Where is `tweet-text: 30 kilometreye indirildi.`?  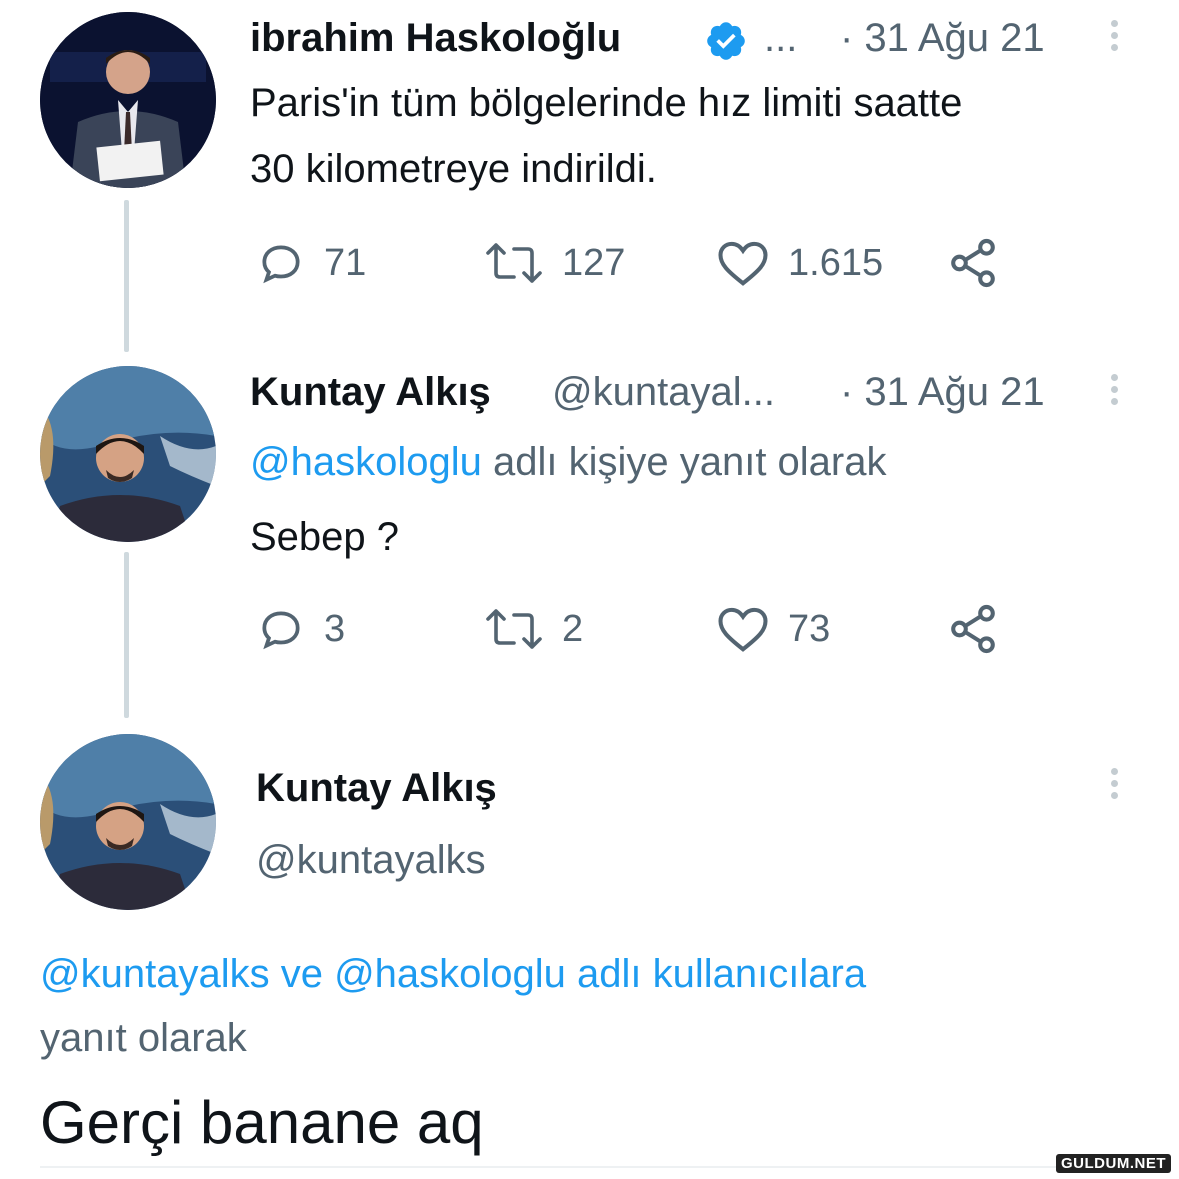
tweet-text: 30 kilometreye indirildi. is located at coordinates (453, 169).